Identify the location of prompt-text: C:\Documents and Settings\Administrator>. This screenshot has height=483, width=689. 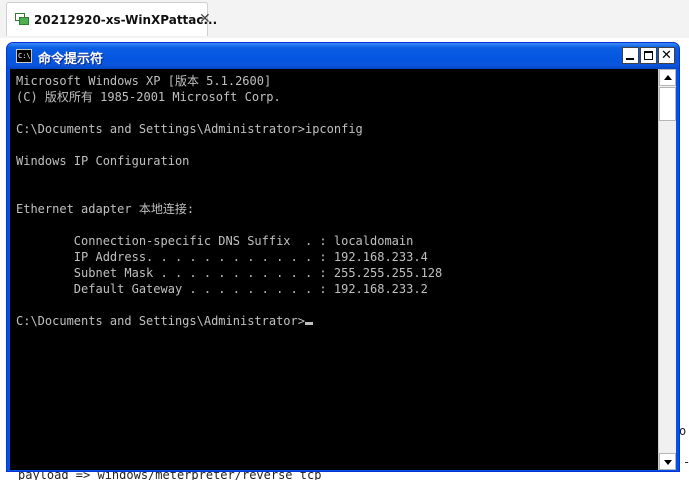
(160, 321).